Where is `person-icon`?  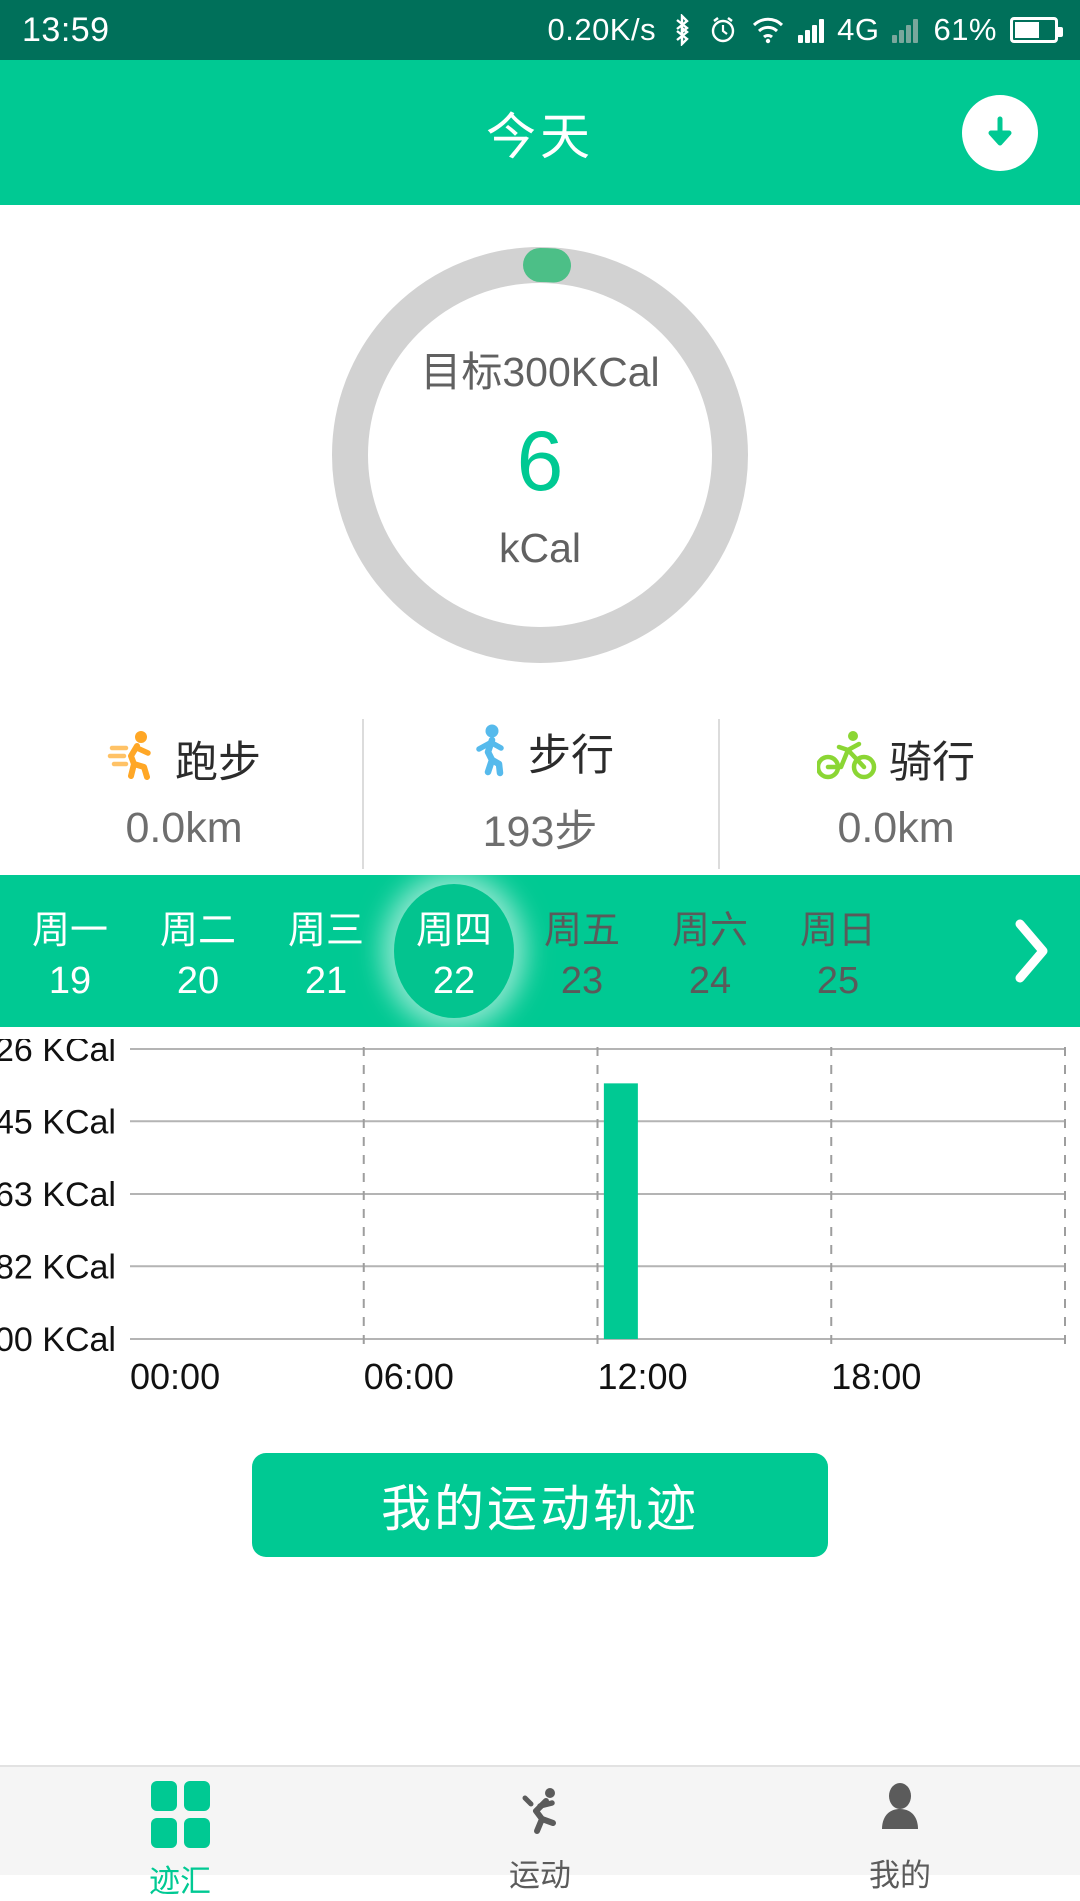
person-icon is located at coordinates (900, 1811).